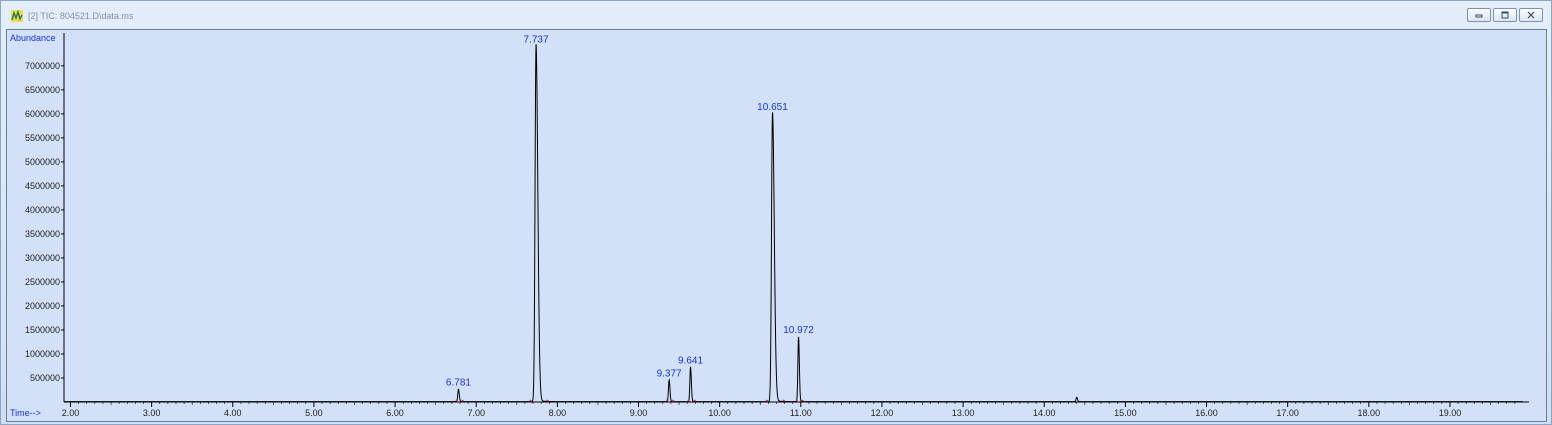  I want to click on x-tick-label: 10.00, so click(719, 413).